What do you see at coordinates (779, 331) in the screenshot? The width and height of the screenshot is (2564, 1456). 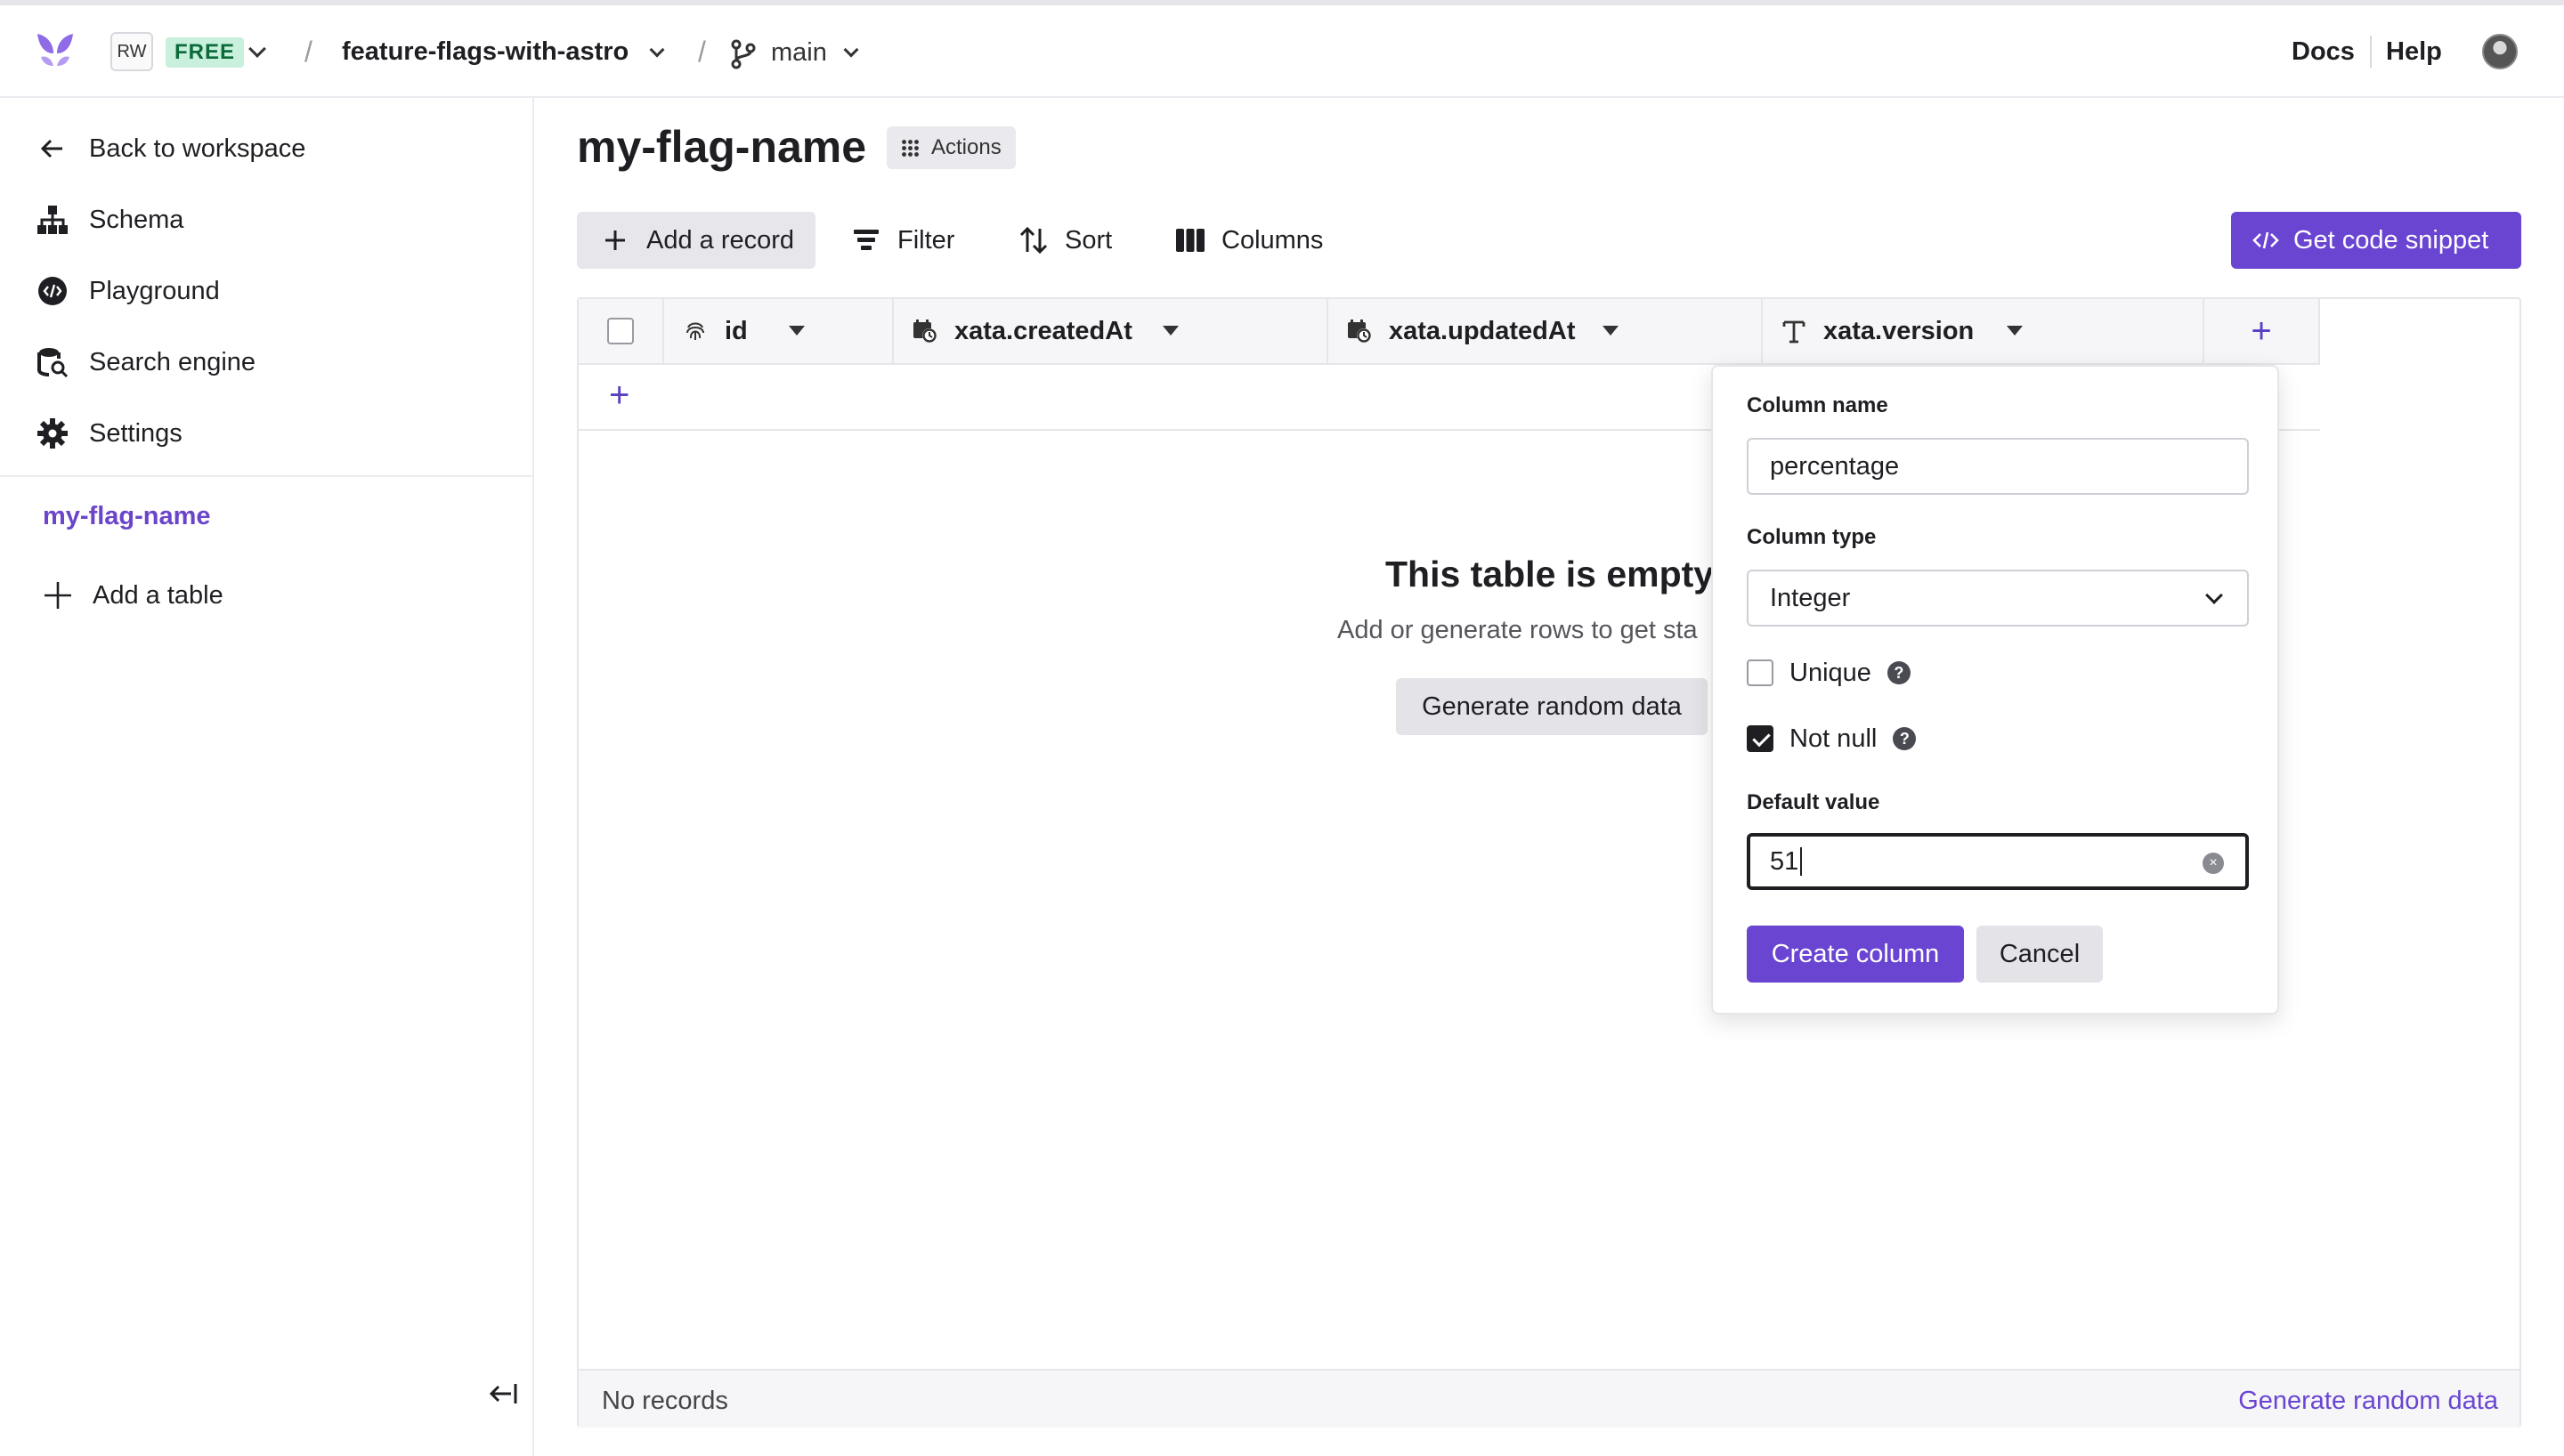 I see `column-header-id: id` at bounding box center [779, 331].